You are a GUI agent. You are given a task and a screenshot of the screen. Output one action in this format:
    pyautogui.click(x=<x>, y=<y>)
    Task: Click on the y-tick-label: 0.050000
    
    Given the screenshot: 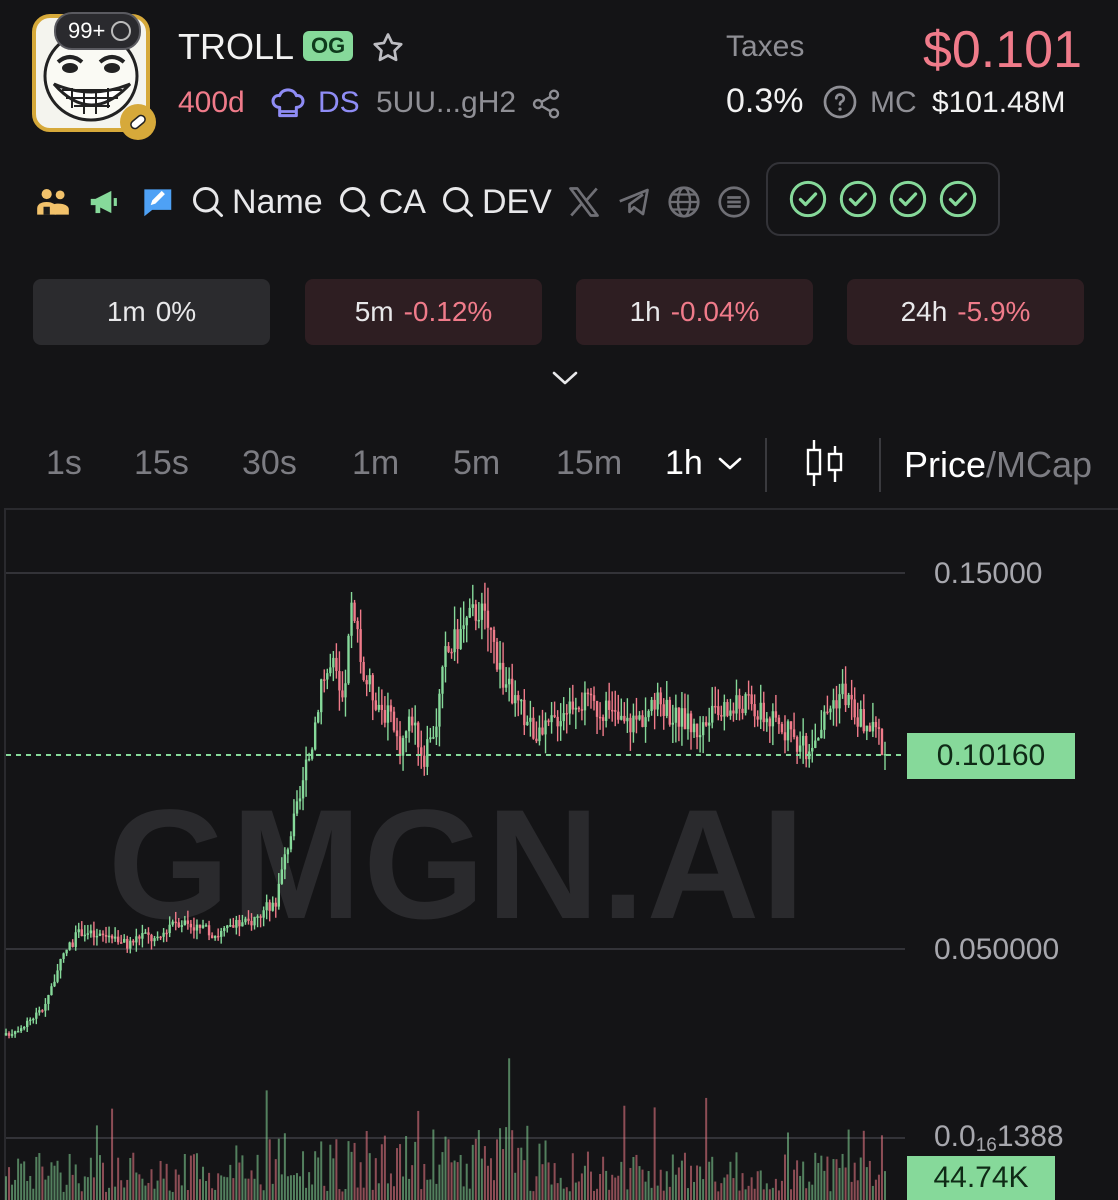 What is the action you would take?
    pyautogui.click(x=997, y=949)
    